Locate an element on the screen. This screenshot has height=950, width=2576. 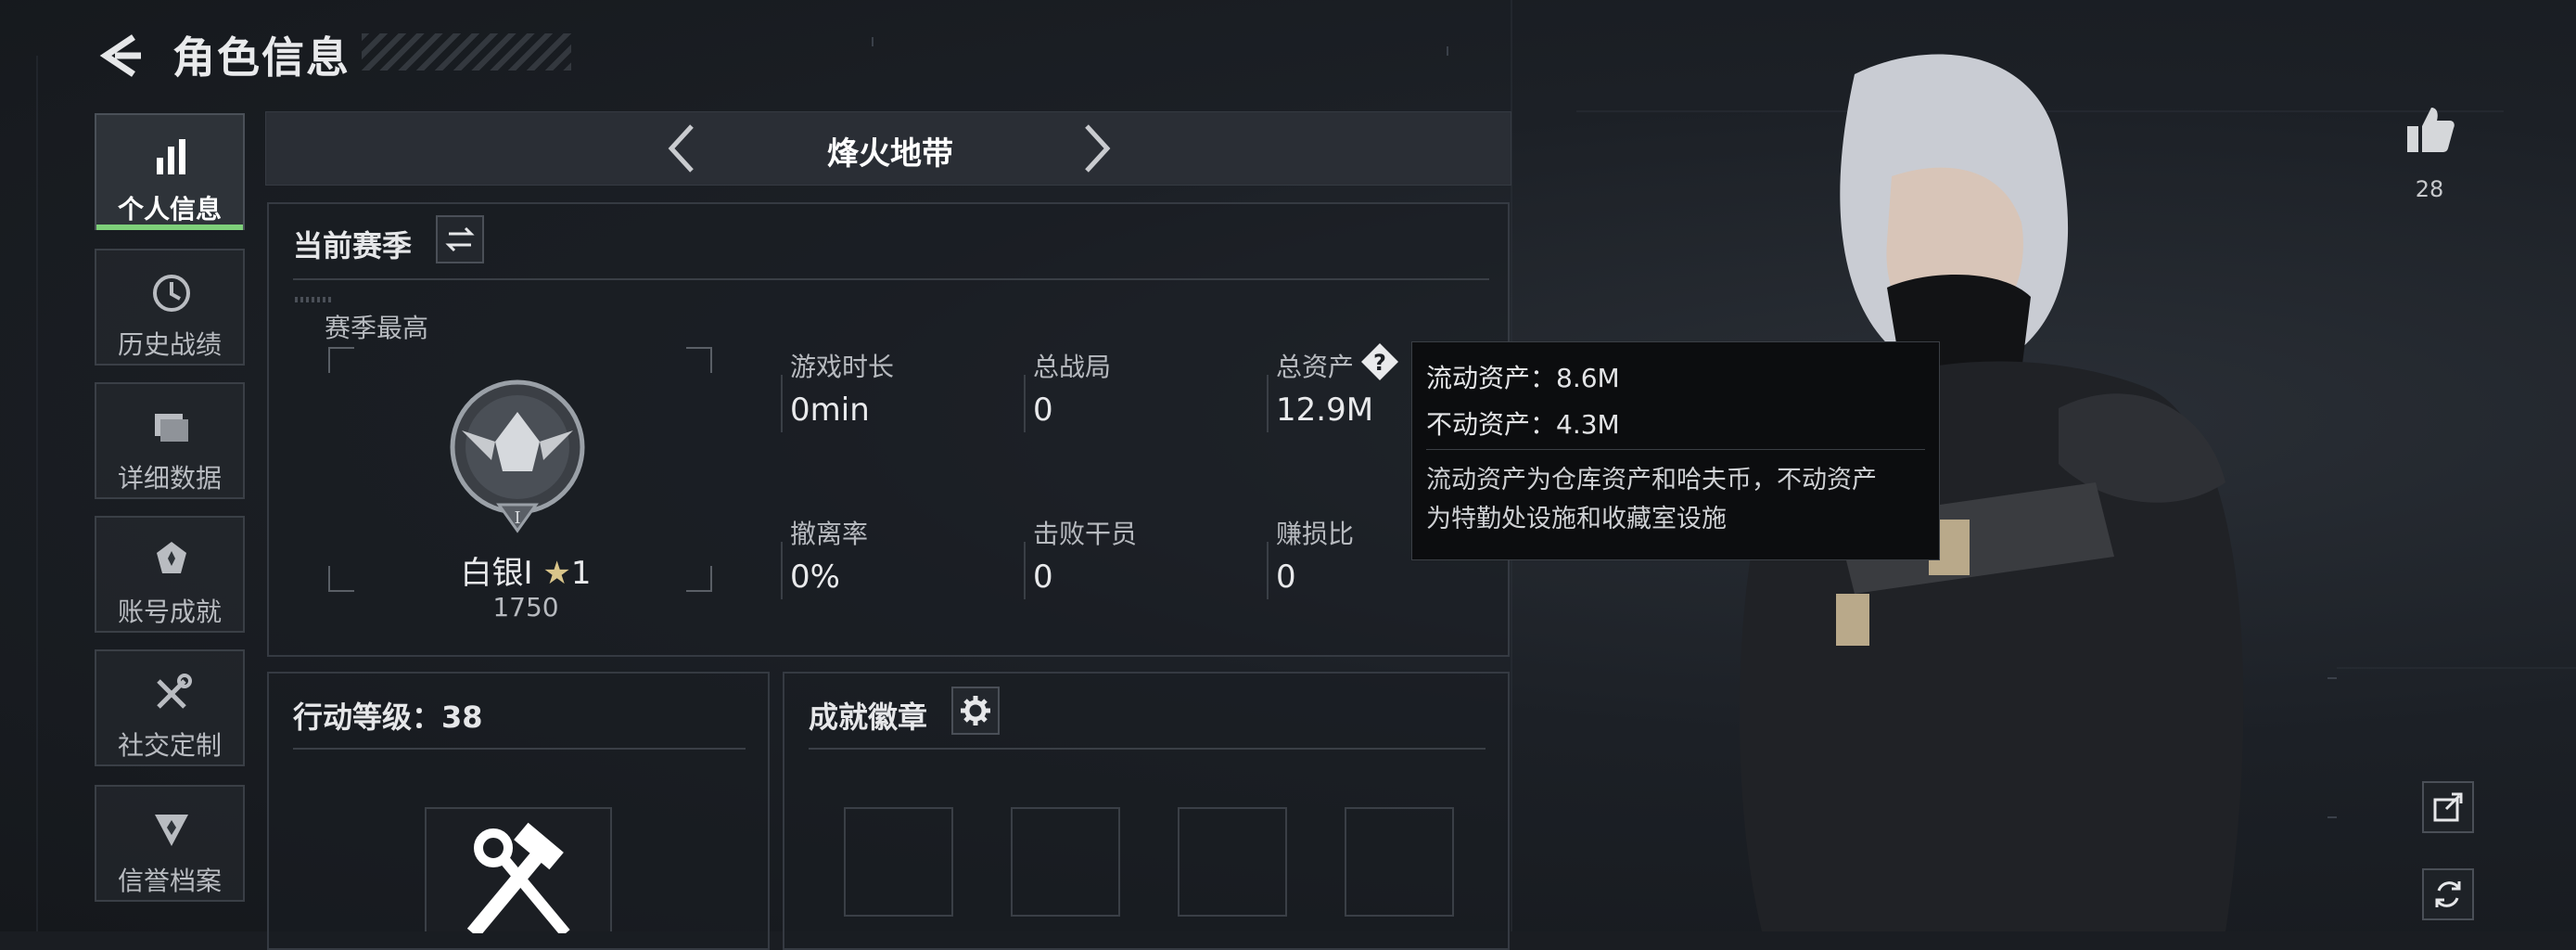
action-level-icon-frame is located at coordinates (518, 873).